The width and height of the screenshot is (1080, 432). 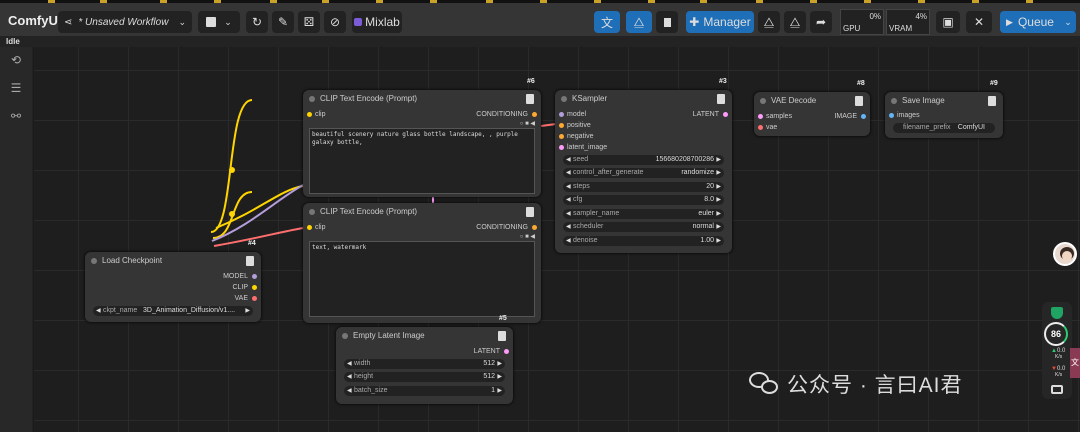 What do you see at coordinates (548, 125) in the screenshot?
I see `link-latent` at bounding box center [548, 125].